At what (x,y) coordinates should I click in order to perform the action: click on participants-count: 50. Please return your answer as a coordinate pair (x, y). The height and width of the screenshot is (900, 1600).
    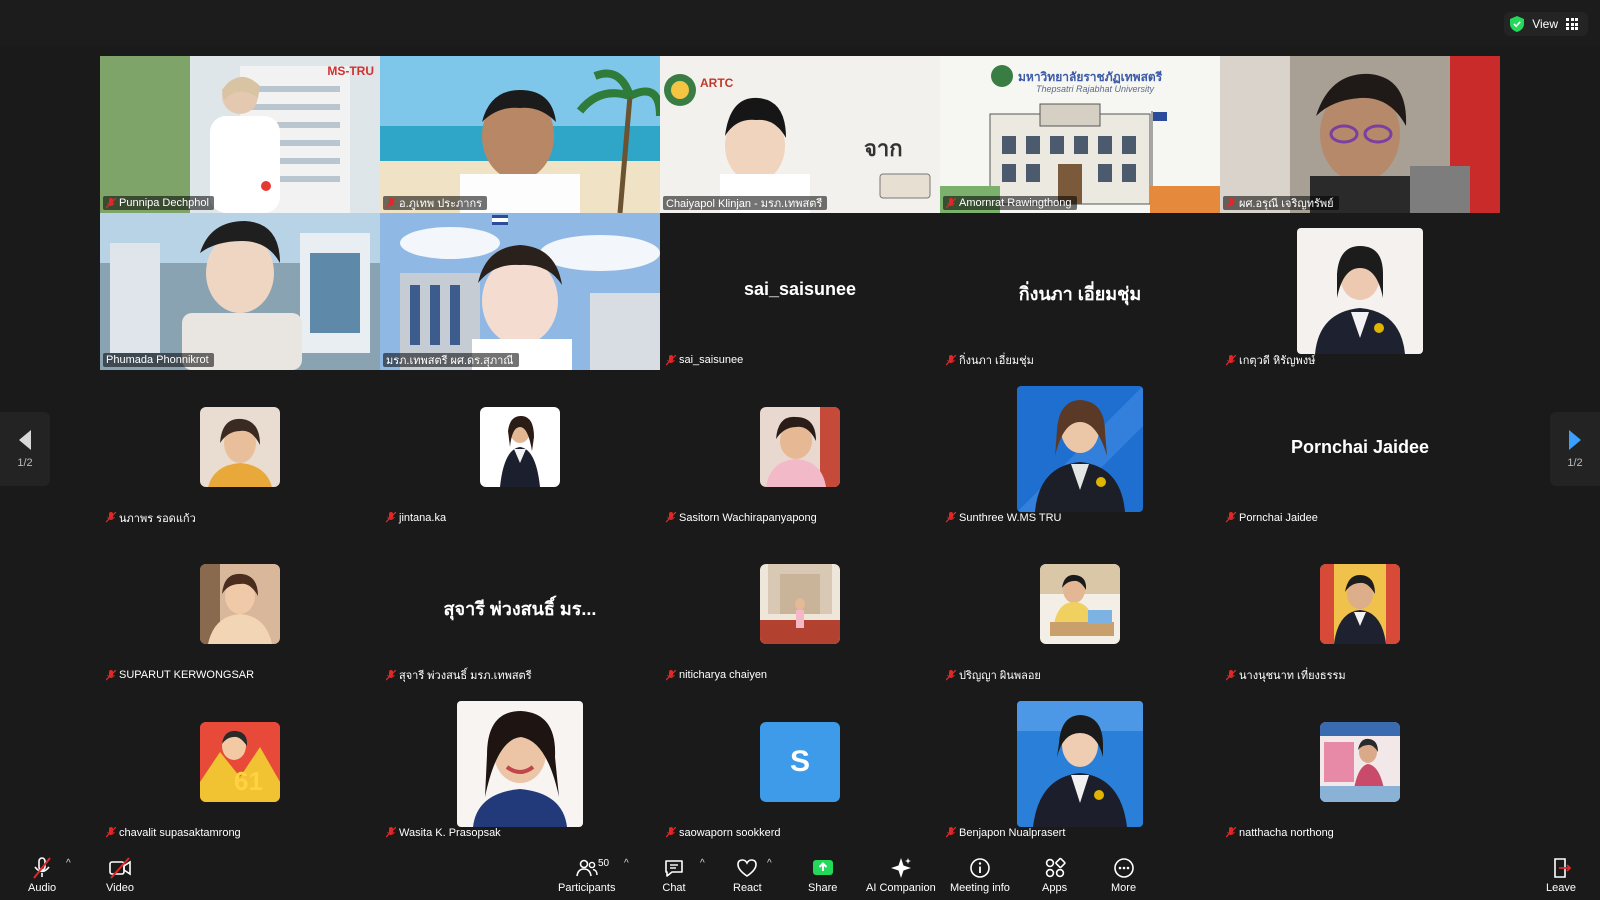
    Looking at the image, I should click on (604, 863).